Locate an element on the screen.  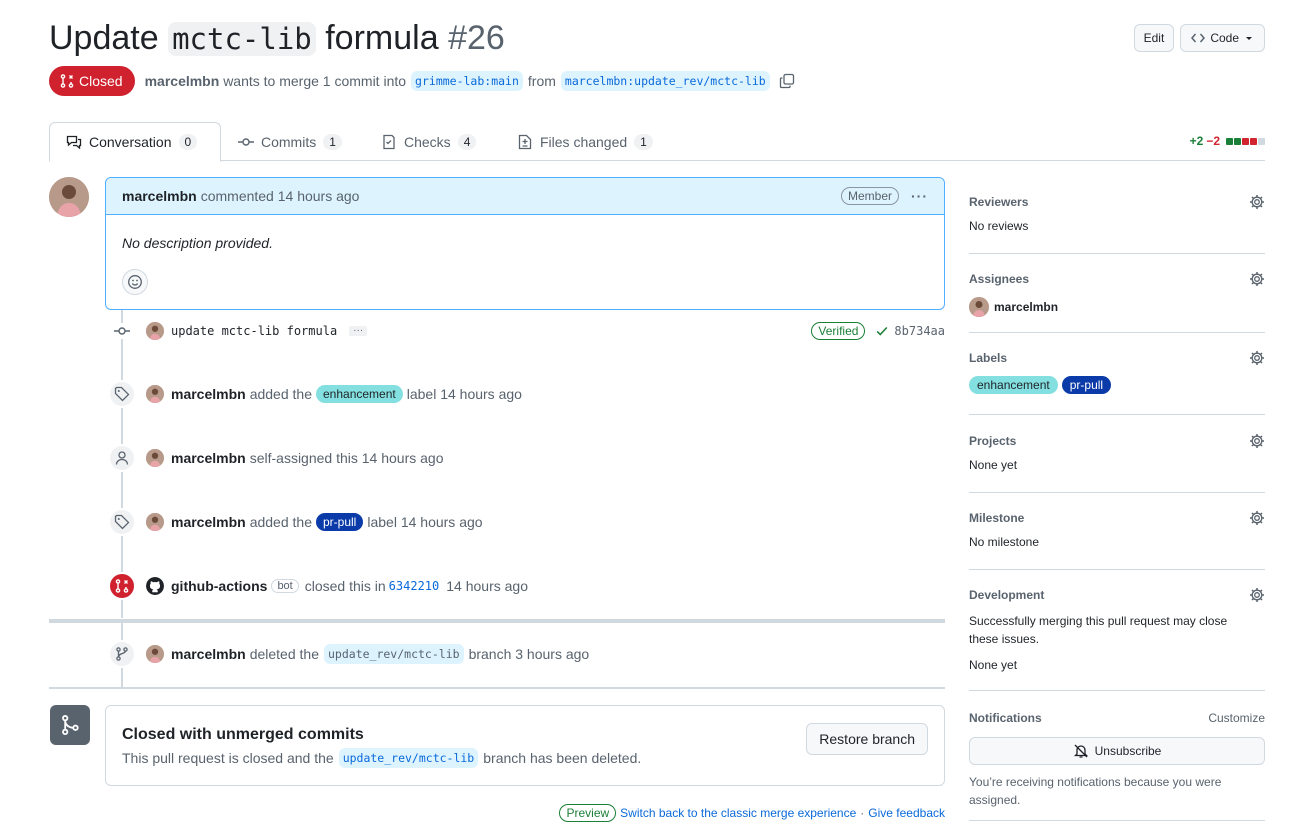
sidebar-heading: Notifications is located at coordinates (1005, 718).